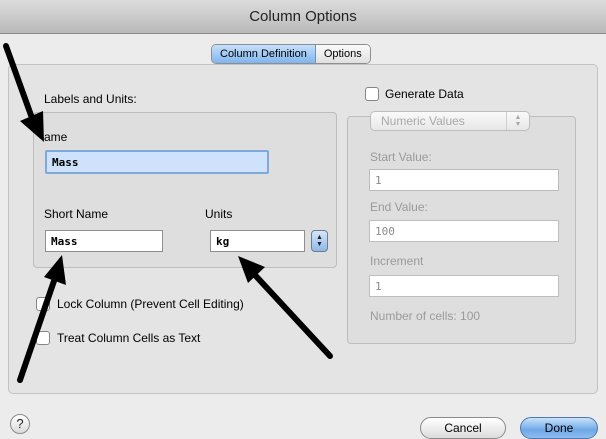  I want to click on short-name-label: Short Name, so click(76, 214).